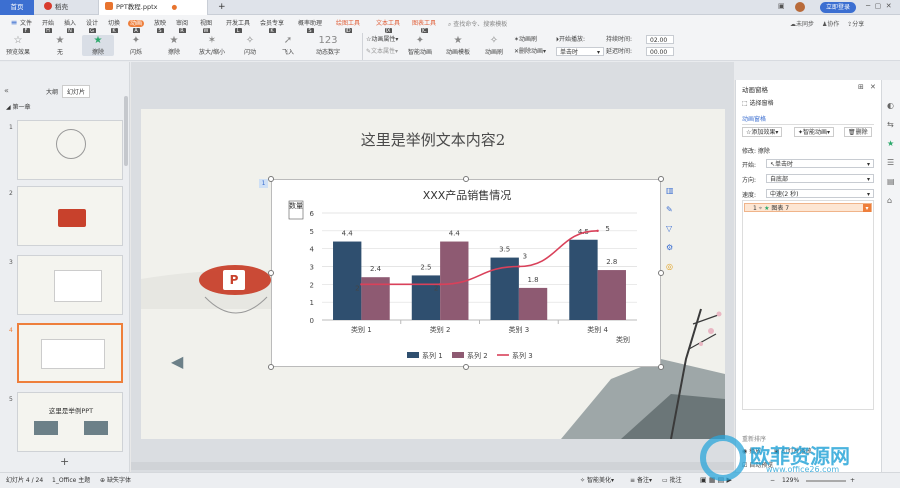  What do you see at coordinates (781, 6) in the screenshot?
I see `theme-icon: ▣` at bounding box center [781, 6].